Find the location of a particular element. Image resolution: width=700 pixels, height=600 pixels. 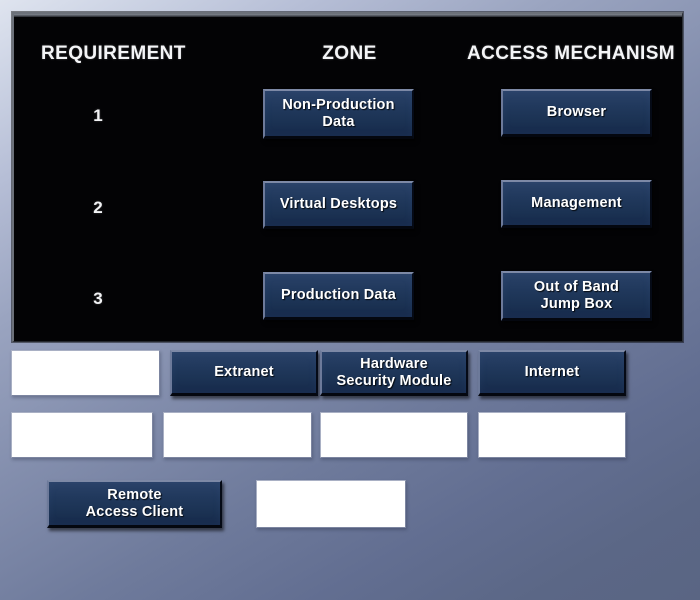

zone-button-hardware-security-module: Hardware Security Module is located at coordinates (394, 373).